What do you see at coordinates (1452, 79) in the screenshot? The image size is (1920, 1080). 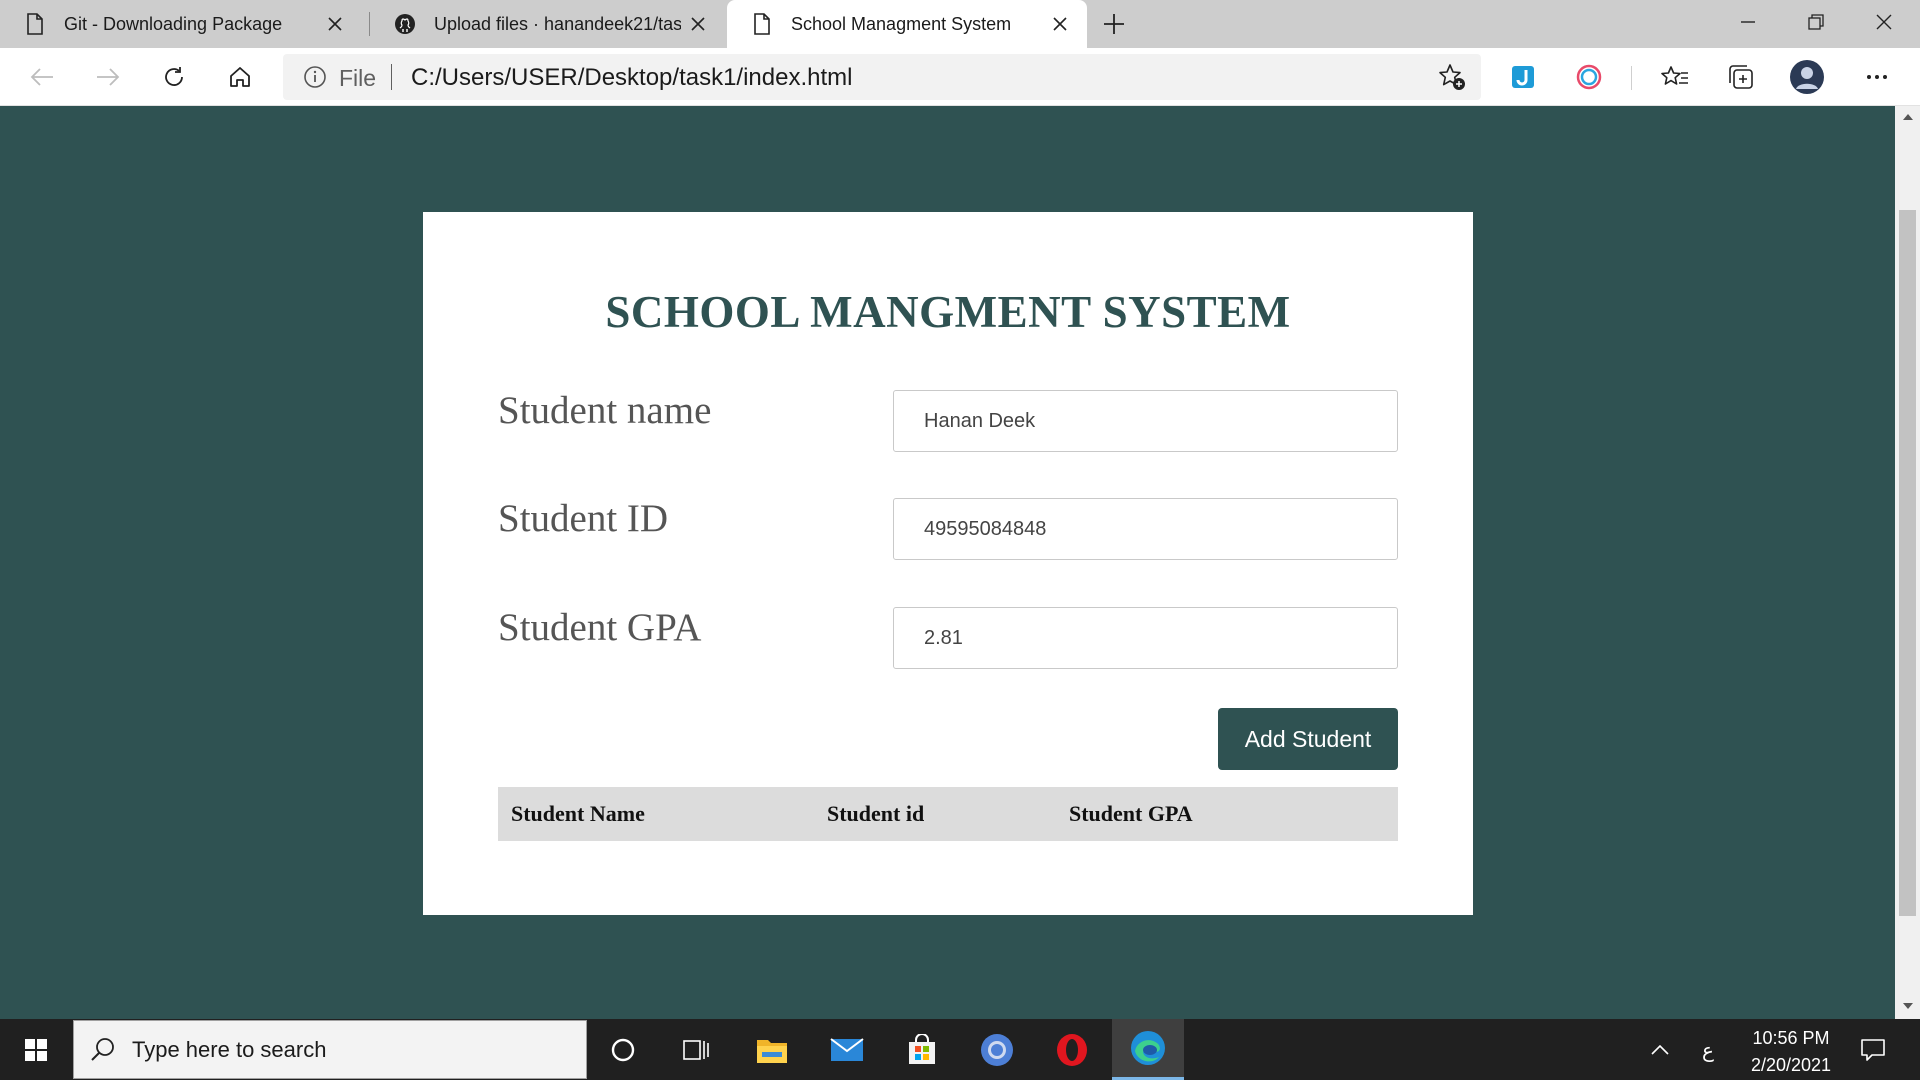 I see `add-favorite-icon` at bounding box center [1452, 79].